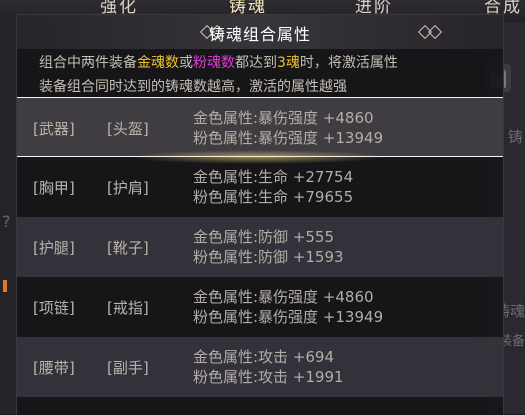 The image size is (525, 415). I want to click on combo-row-legs-boots: [护腿] [靴子] 金色属性:防御 +555 粉色属性:防御 +1593, so click(260, 247).